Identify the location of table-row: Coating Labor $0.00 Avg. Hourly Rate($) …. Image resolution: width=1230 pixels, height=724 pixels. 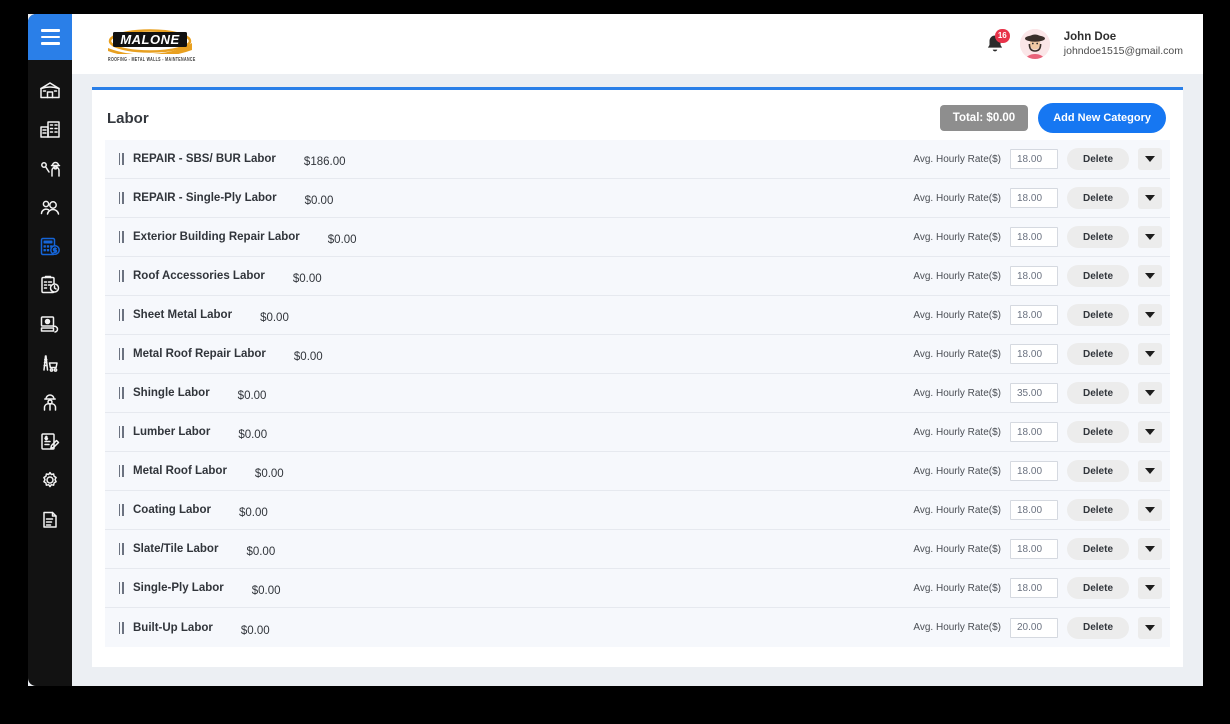
(637, 510).